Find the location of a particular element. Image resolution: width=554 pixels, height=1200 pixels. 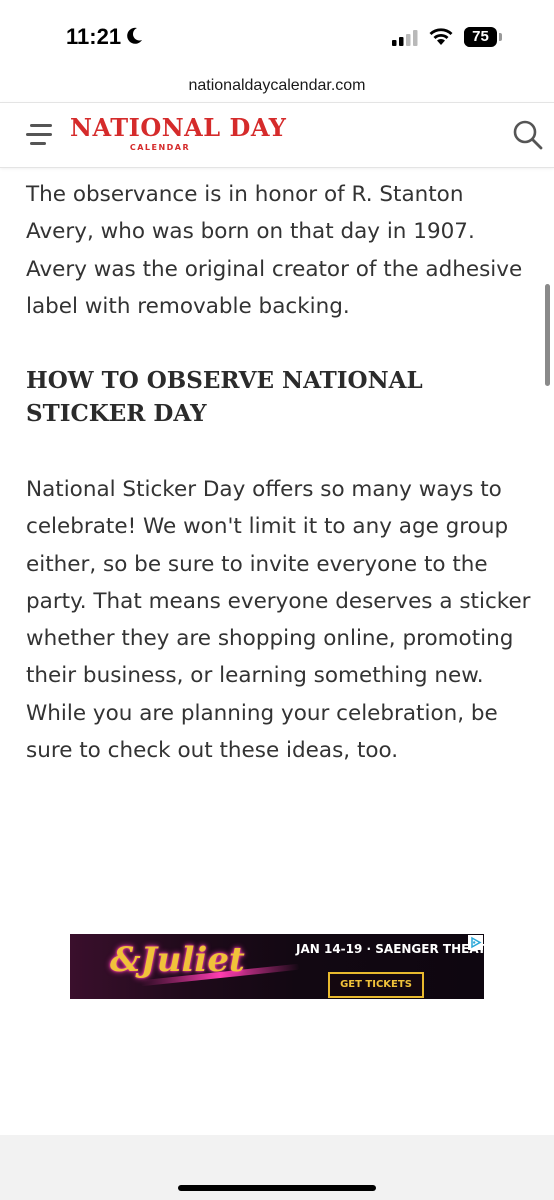

cellular-signal-icon is located at coordinates (405, 38).